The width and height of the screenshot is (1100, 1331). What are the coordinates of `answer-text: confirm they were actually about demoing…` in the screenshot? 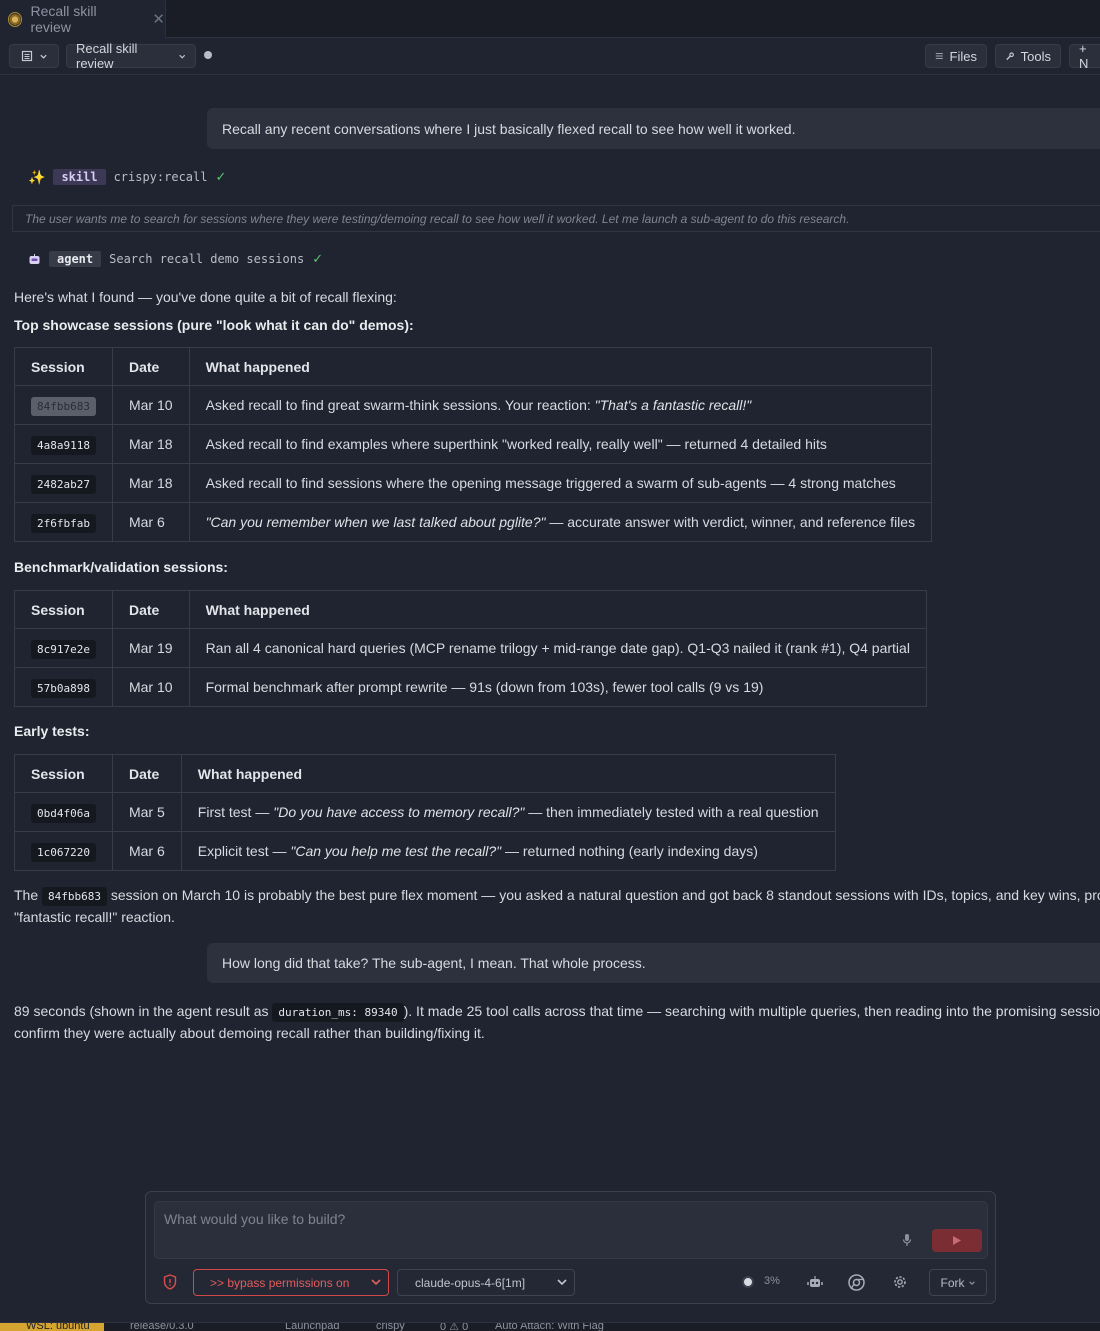 It's located at (249, 1033).